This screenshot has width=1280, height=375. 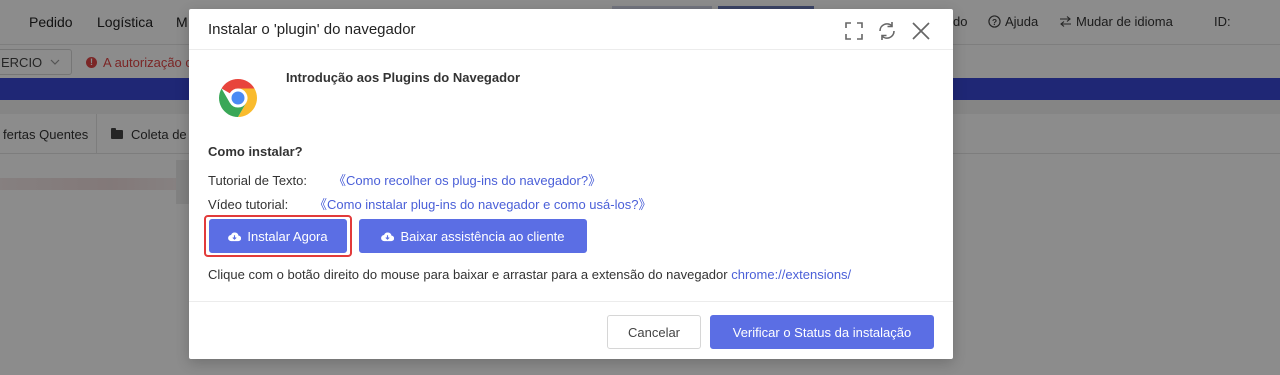 I want to click on cancel-label: Cancelar, so click(x=654, y=332).